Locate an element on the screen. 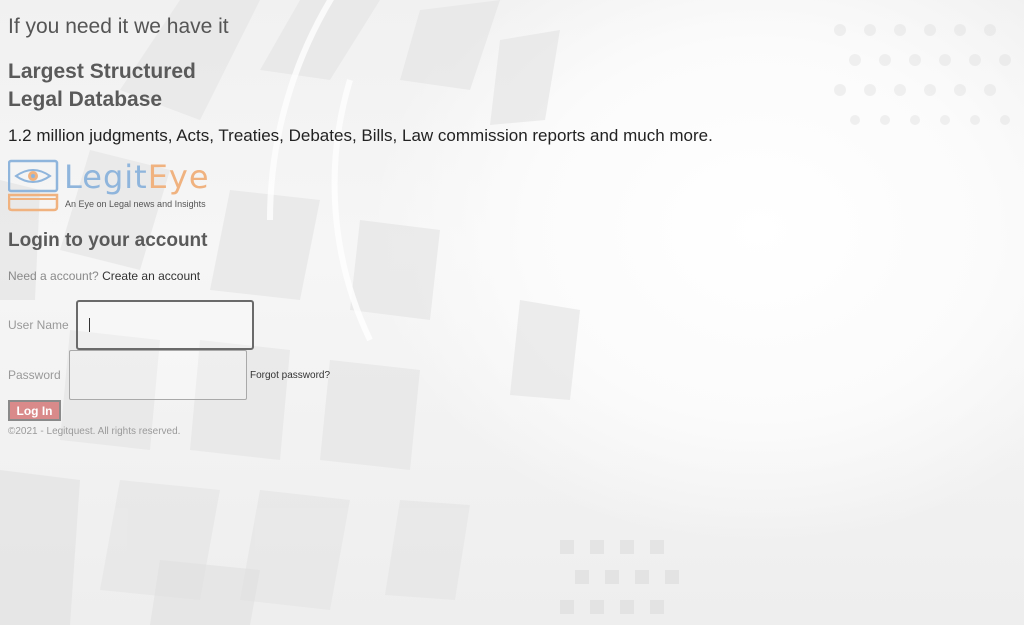 The height and width of the screenshot is (625, 1024). password-label: Password is located at coordinates (34, 375).